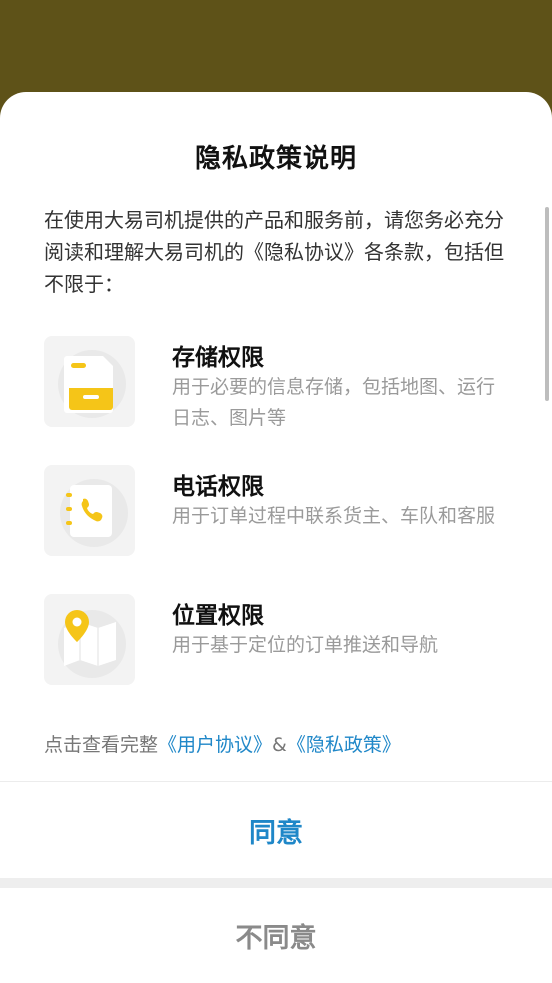  Describe the element at coordinates (276, 883) in the screenshot. I see `button-separator` at that location.